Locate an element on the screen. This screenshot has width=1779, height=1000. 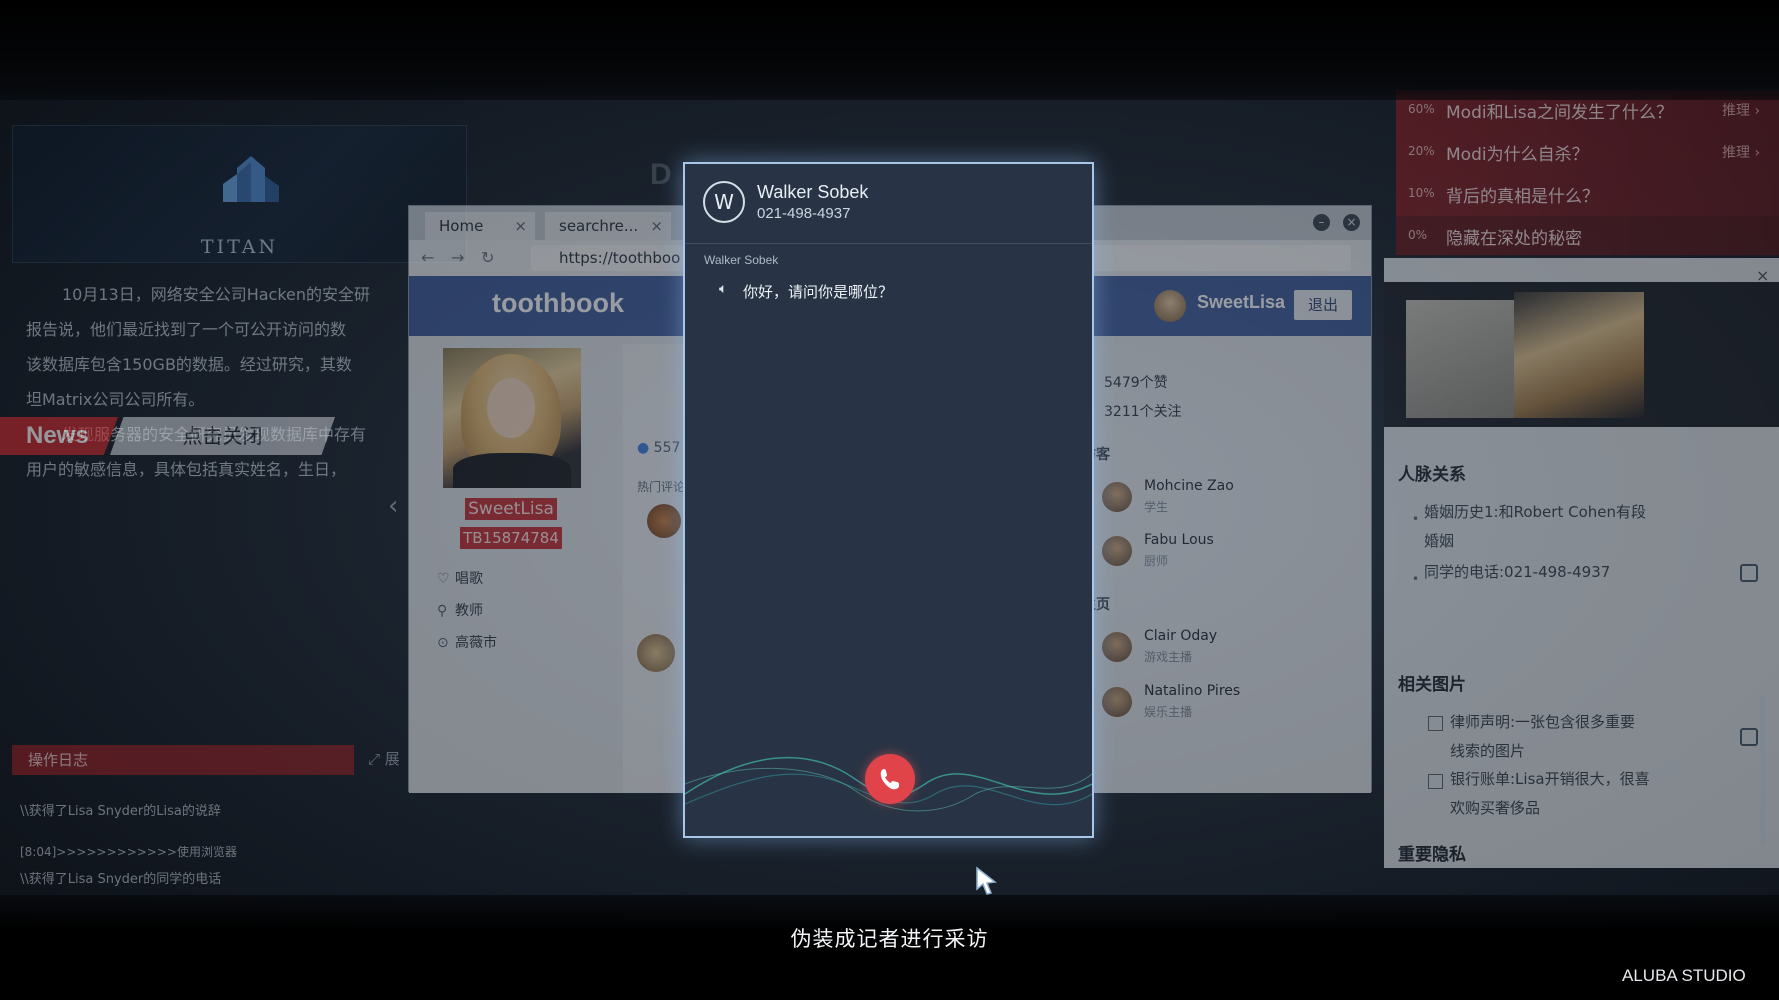
back-icon: ← is located at coordinates (427, 257).